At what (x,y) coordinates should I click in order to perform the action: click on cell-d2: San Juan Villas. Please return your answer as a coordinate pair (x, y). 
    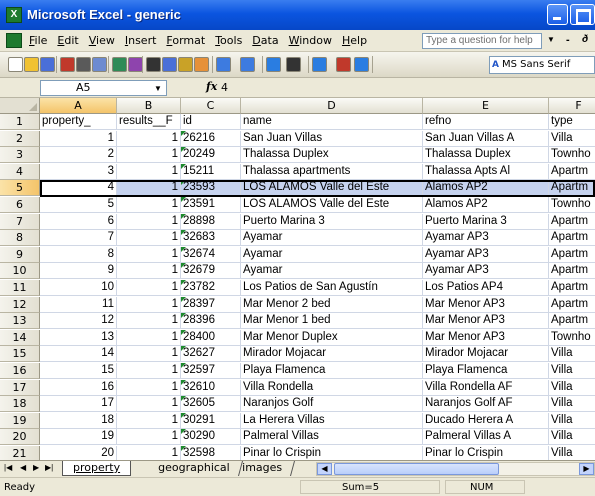
    Looking at the image, I should click on (332, 138).